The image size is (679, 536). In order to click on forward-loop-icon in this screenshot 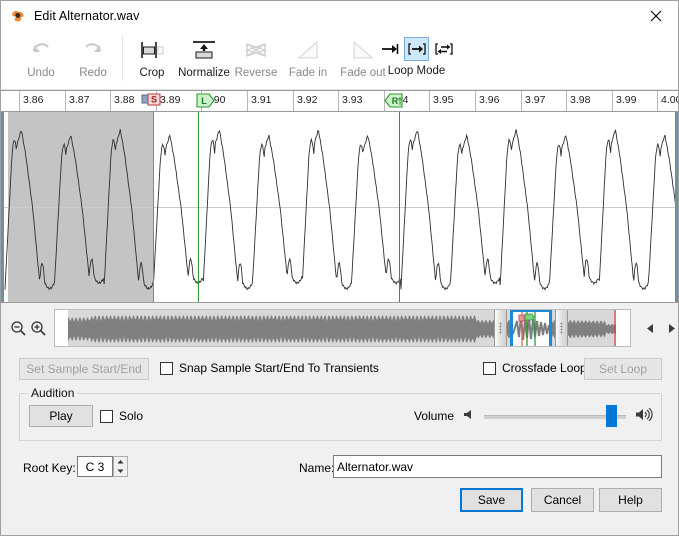, I will do `click(416, 49)`.